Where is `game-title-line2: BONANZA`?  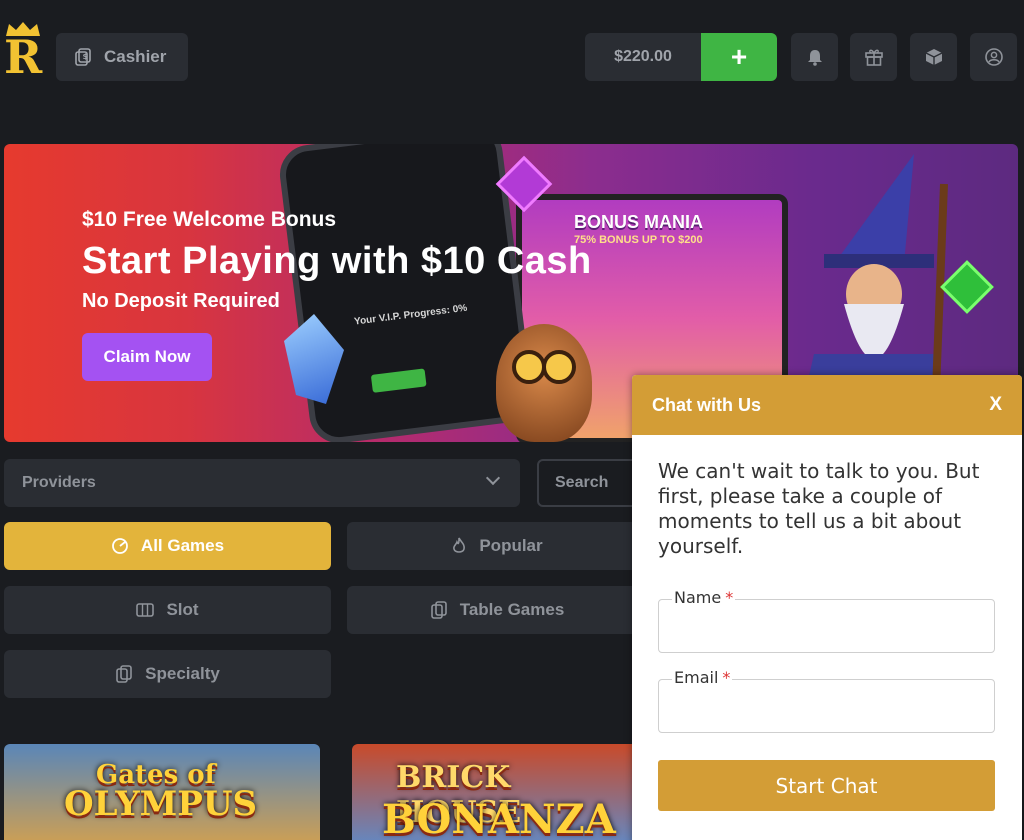
game-title-line2: BONANZA is located at coordinates (499, 818).